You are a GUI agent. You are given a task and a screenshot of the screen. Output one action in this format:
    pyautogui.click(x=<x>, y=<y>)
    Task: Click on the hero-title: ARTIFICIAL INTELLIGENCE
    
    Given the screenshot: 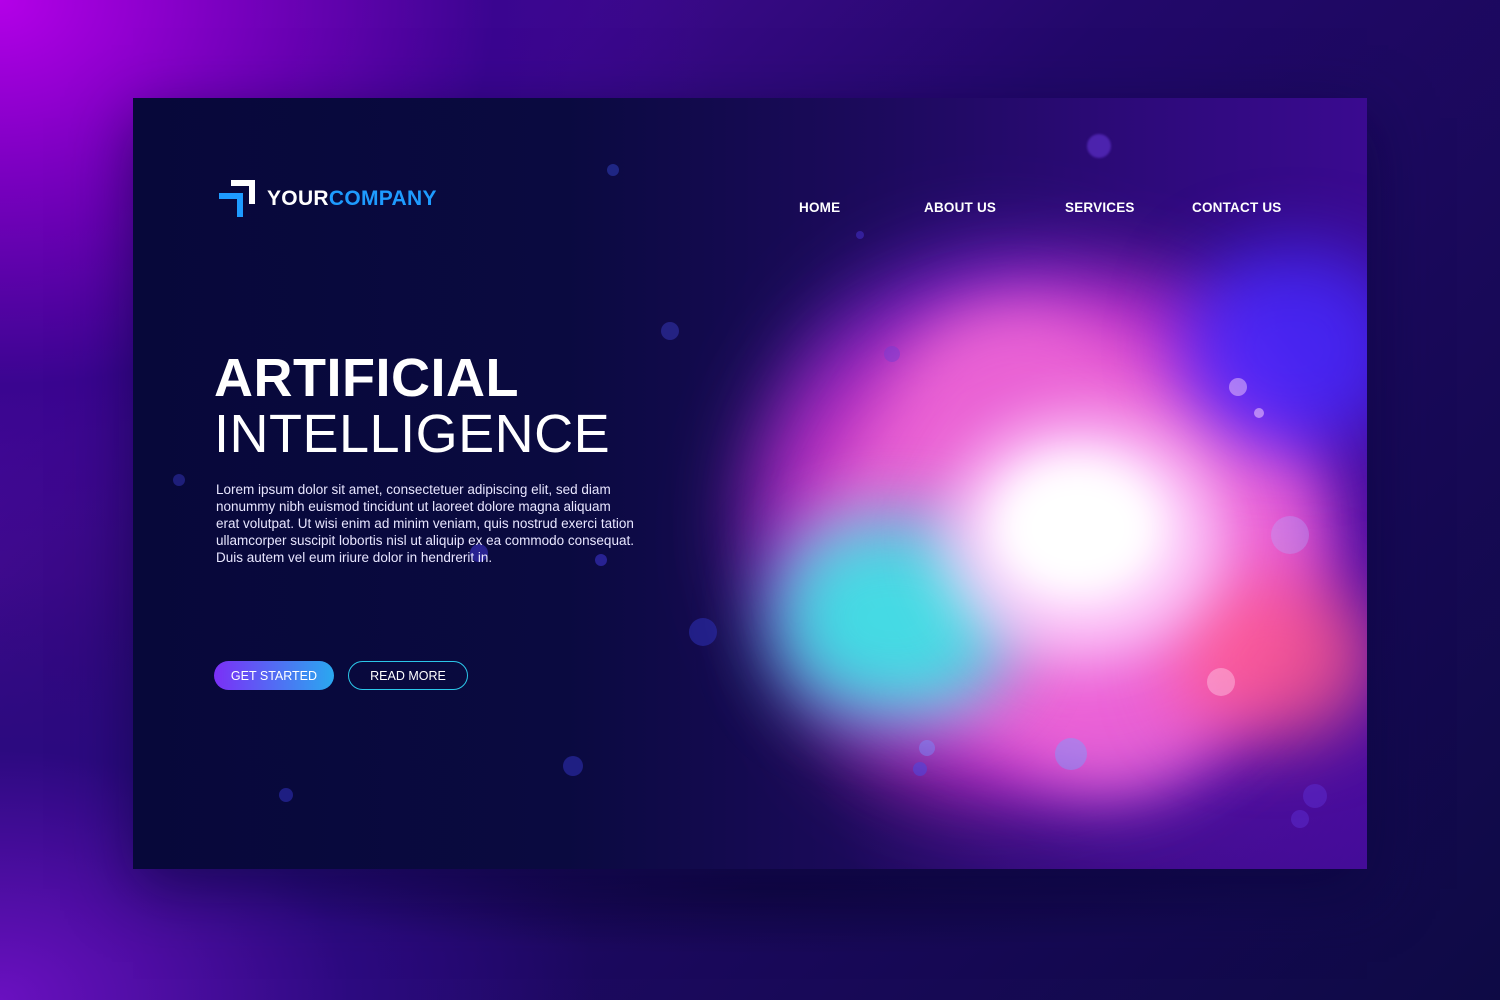 What is the action you would take?
    pyautogui.click(x=412, y=406)
    